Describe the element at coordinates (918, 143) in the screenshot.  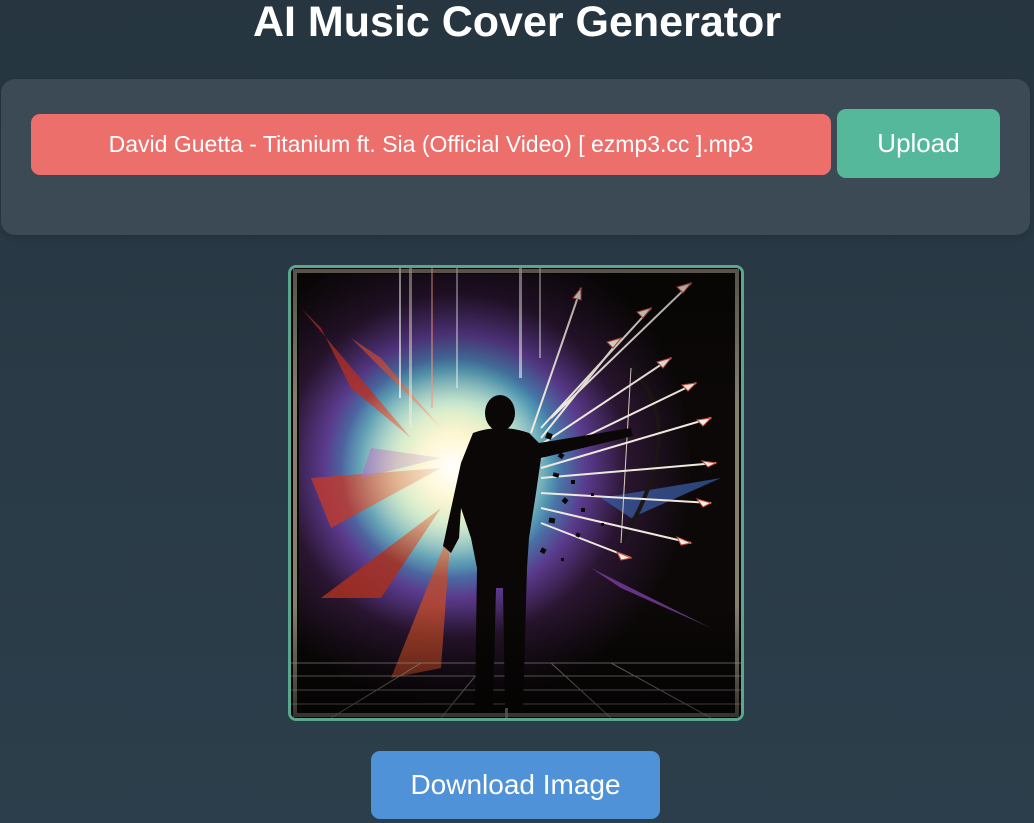
I see `upload-button: Upload` at that location.